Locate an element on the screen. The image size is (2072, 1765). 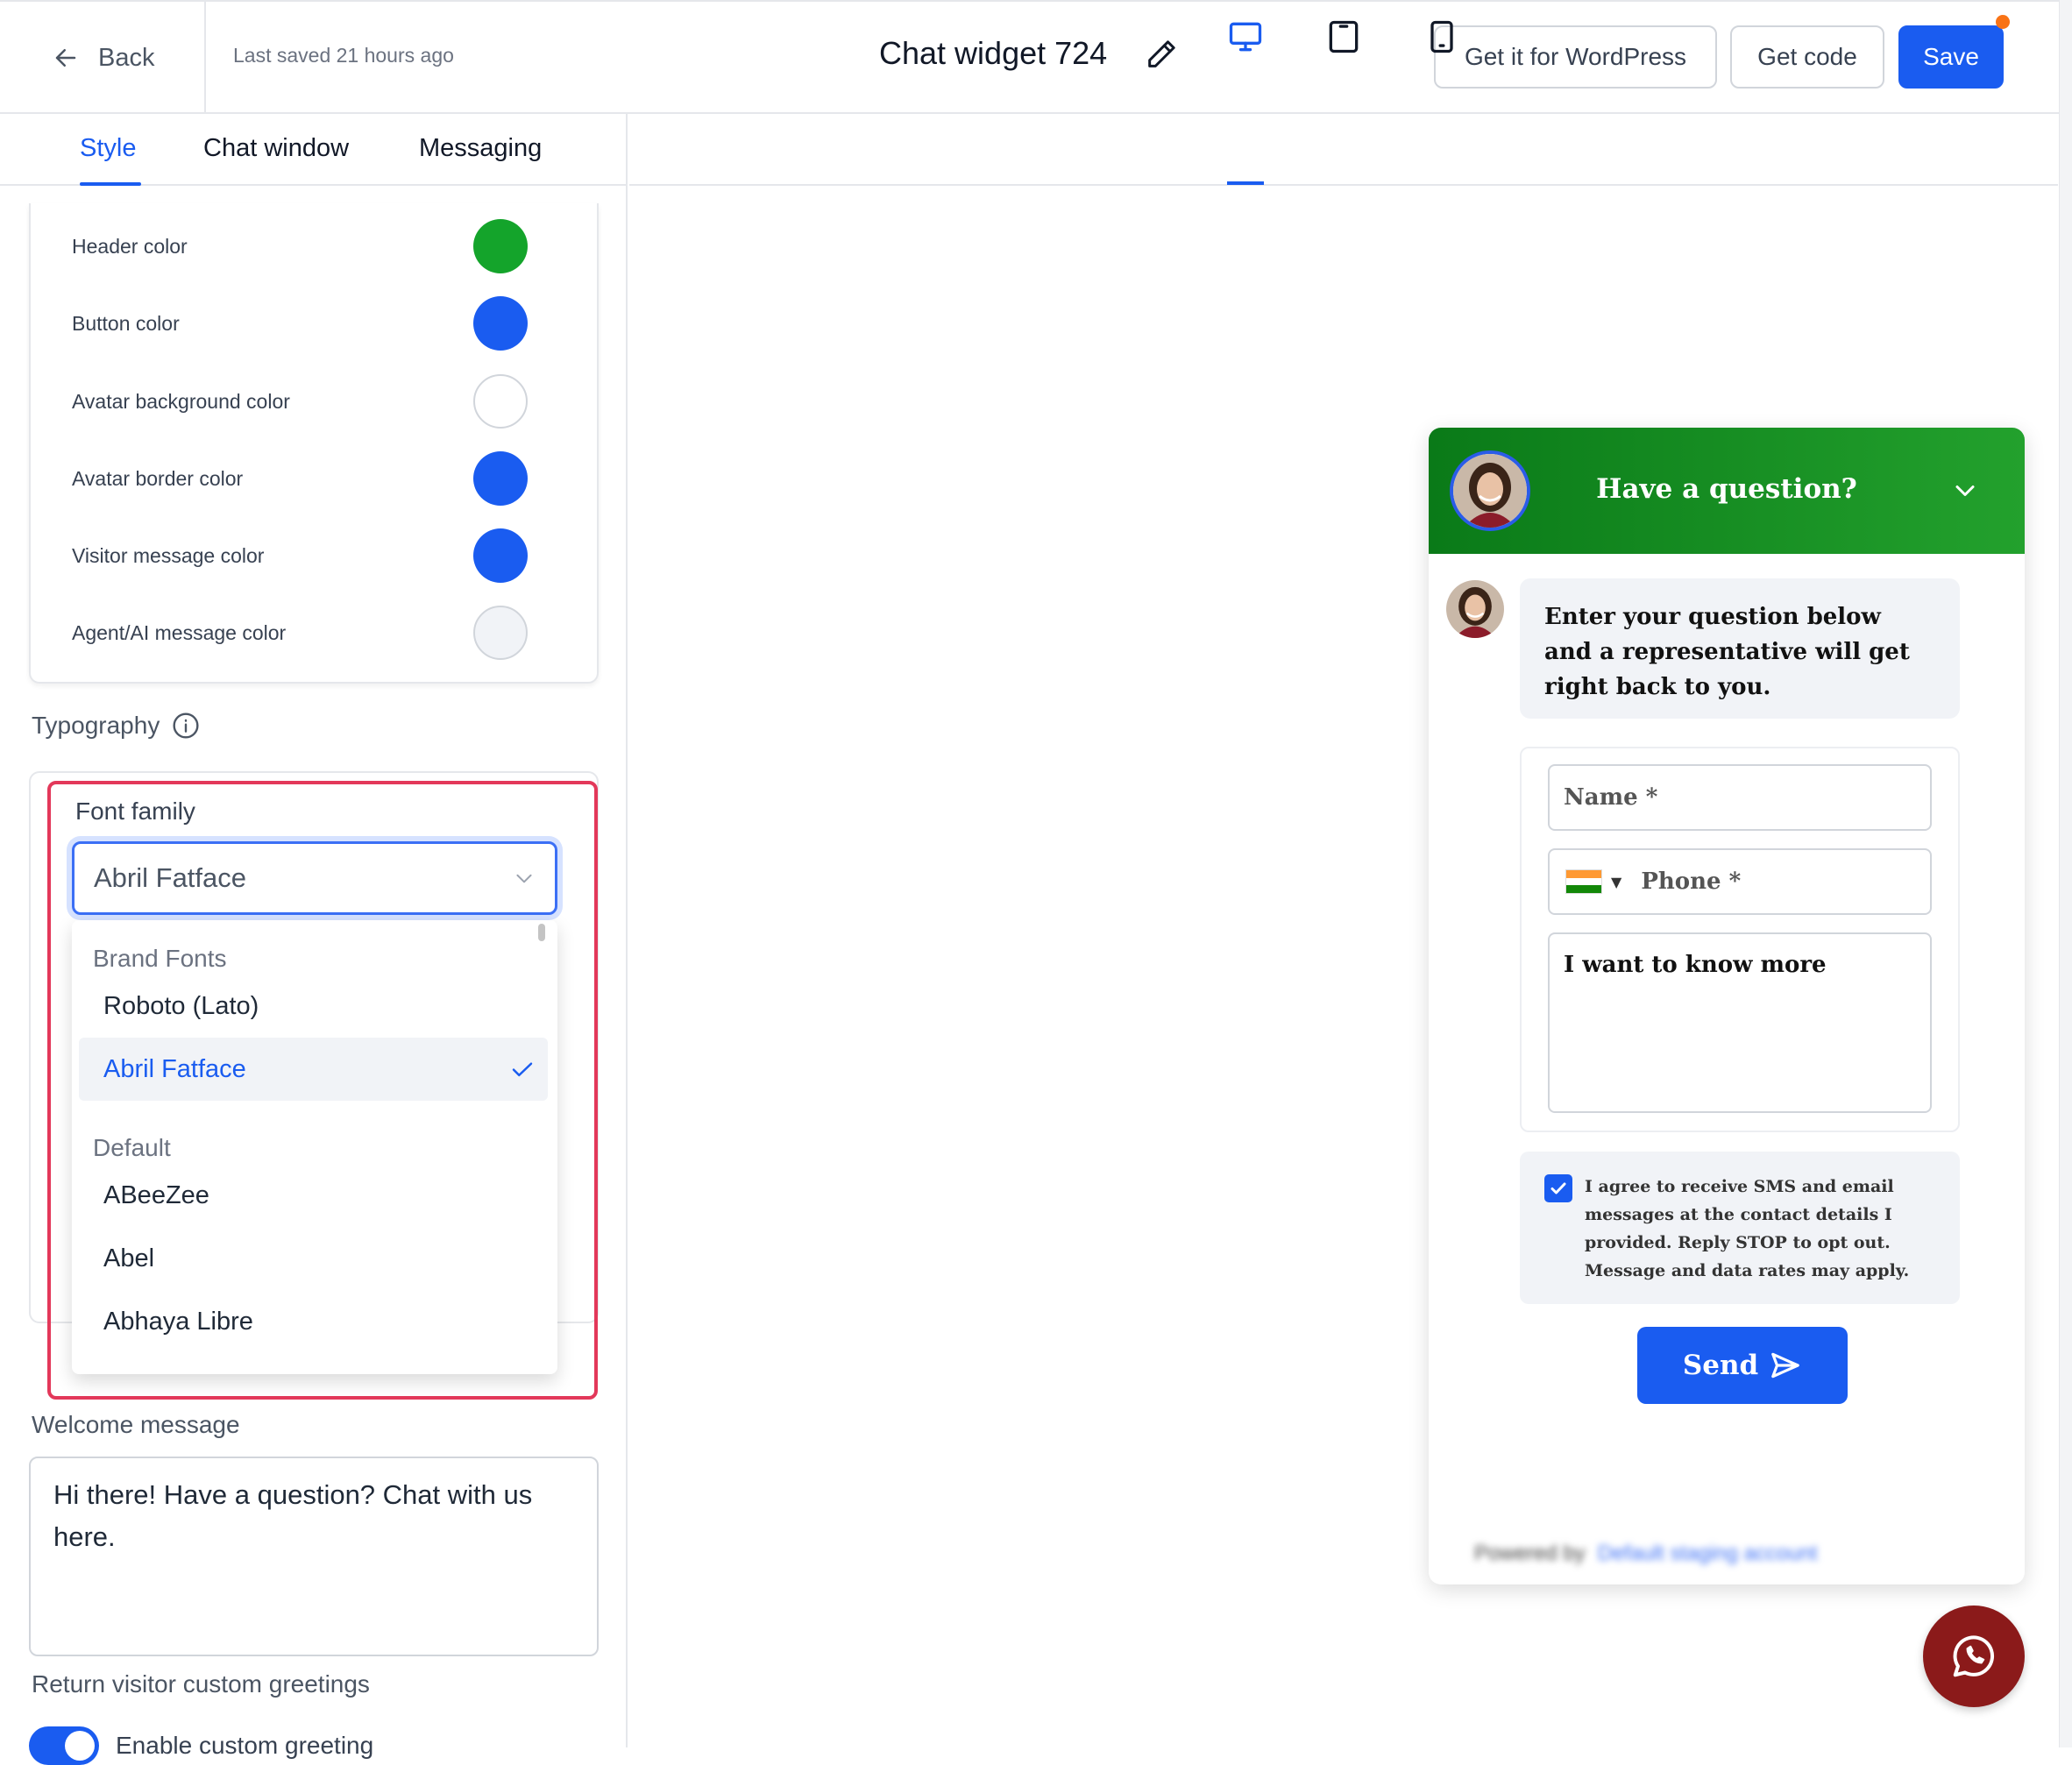
whatsapp-launcher-button is located at coordinates (1974, 1656).